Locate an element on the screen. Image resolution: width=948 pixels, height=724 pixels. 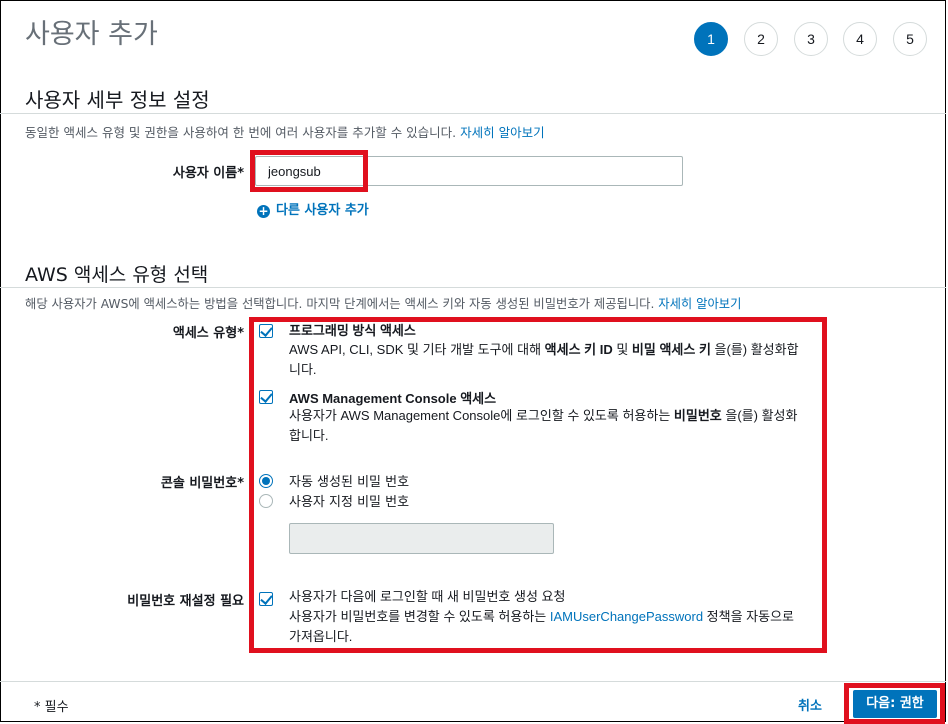
required-note: * 필수 is located at coordinates (51, 707).